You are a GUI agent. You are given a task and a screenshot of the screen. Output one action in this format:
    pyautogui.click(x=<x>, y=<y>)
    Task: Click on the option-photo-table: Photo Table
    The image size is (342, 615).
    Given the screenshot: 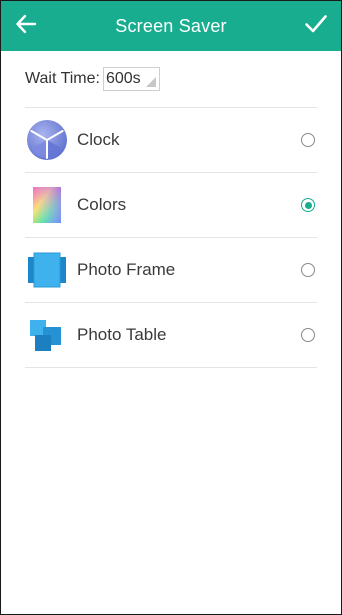 What is the action you would take?
    pyautogui.click(x=171, y=335)
    